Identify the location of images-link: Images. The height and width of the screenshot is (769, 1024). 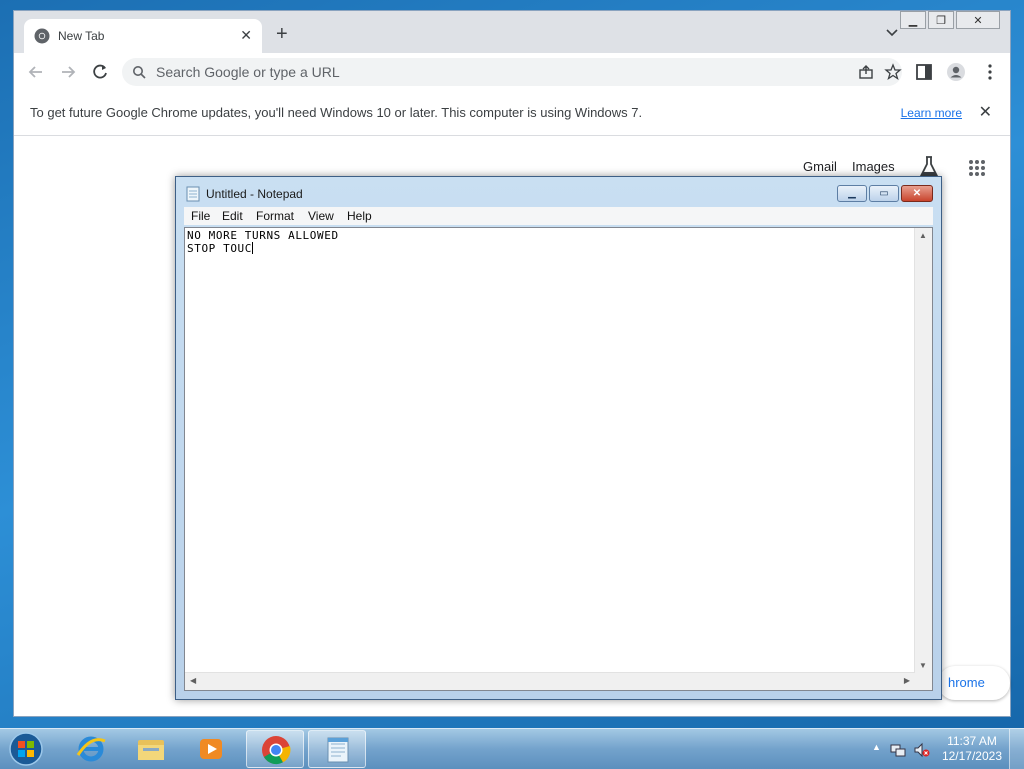
(873, 166).